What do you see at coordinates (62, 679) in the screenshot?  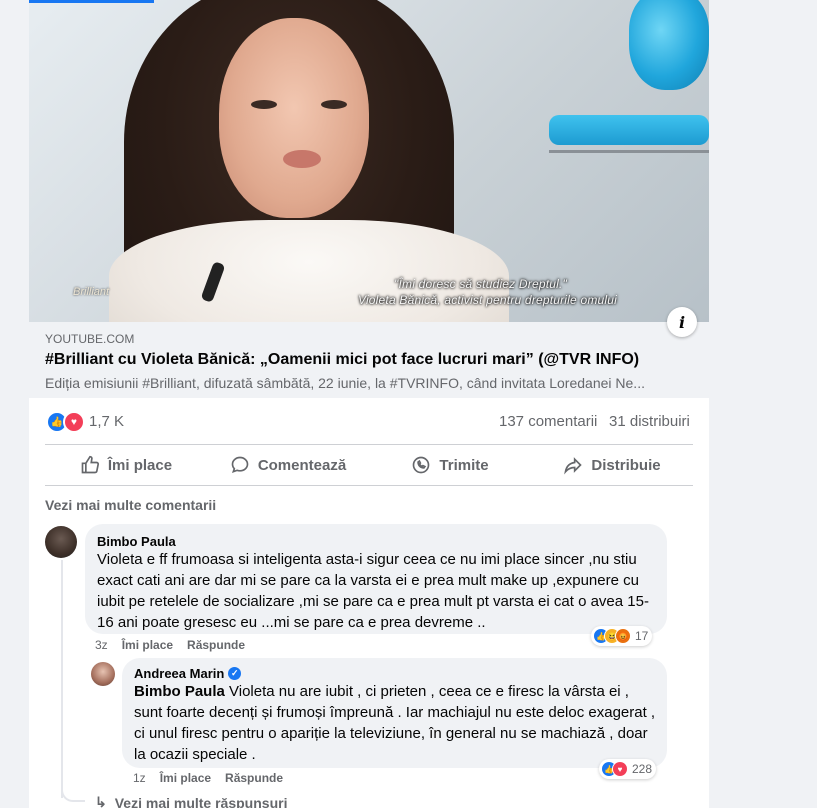 I see `thread-line` at bounding box center [62, 679].